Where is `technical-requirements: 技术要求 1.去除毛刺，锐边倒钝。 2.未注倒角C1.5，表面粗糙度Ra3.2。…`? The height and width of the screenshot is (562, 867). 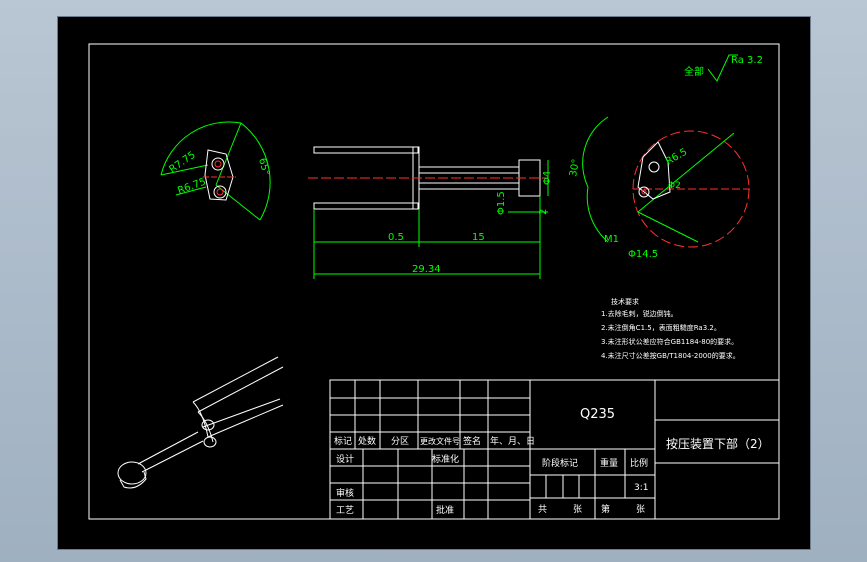 technical-requirements: 技术要求 1.去除毛刺，锐边倒钝。 2.未注倒角C1.5，表面粗糙度Ra3.2。… is located at coordinates (670, 328).